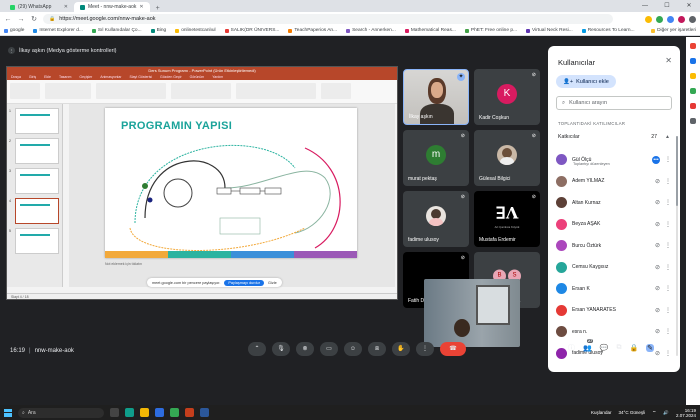 The height and width of the screenshot is (420, 700). Describe the element at coordinates (677, 246) in the screenshot. I see `people-scrollbar` at that location.